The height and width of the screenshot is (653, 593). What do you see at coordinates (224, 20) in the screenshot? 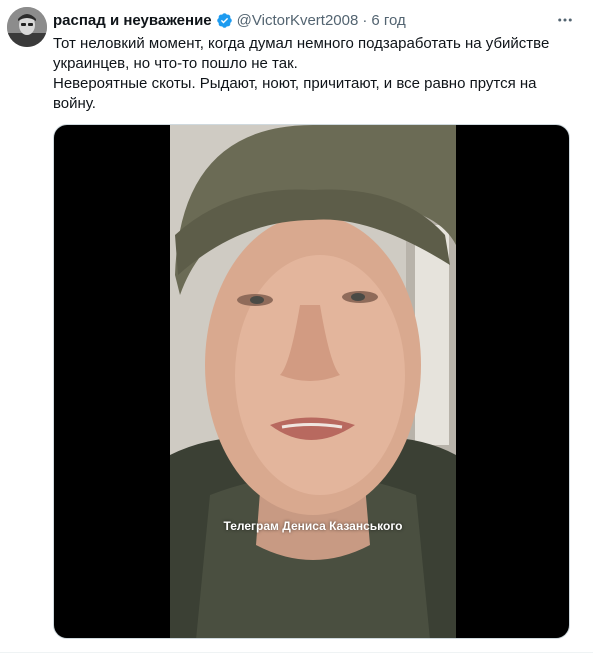
I see `verified-badge-icon` at bounding box center [224, 20].